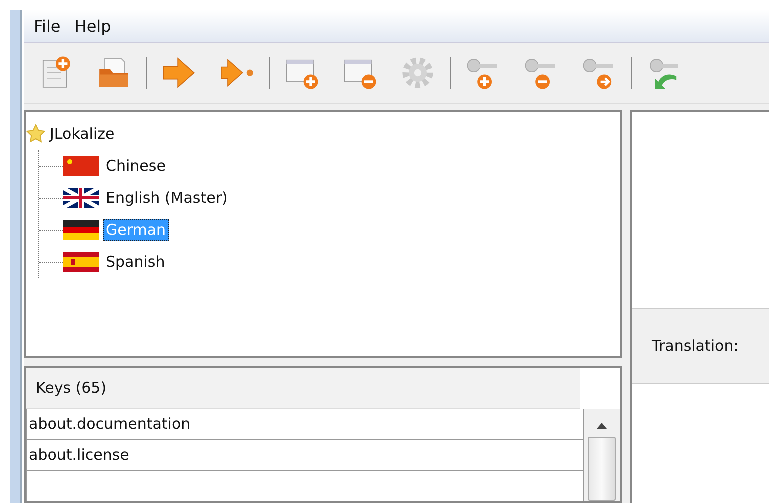 The height and width of the screenshot is (503, 769). What do you see at coordinates (179, 73) in the screenshot?
I see `arrow-right-icon` at bounding box center [179, 73].